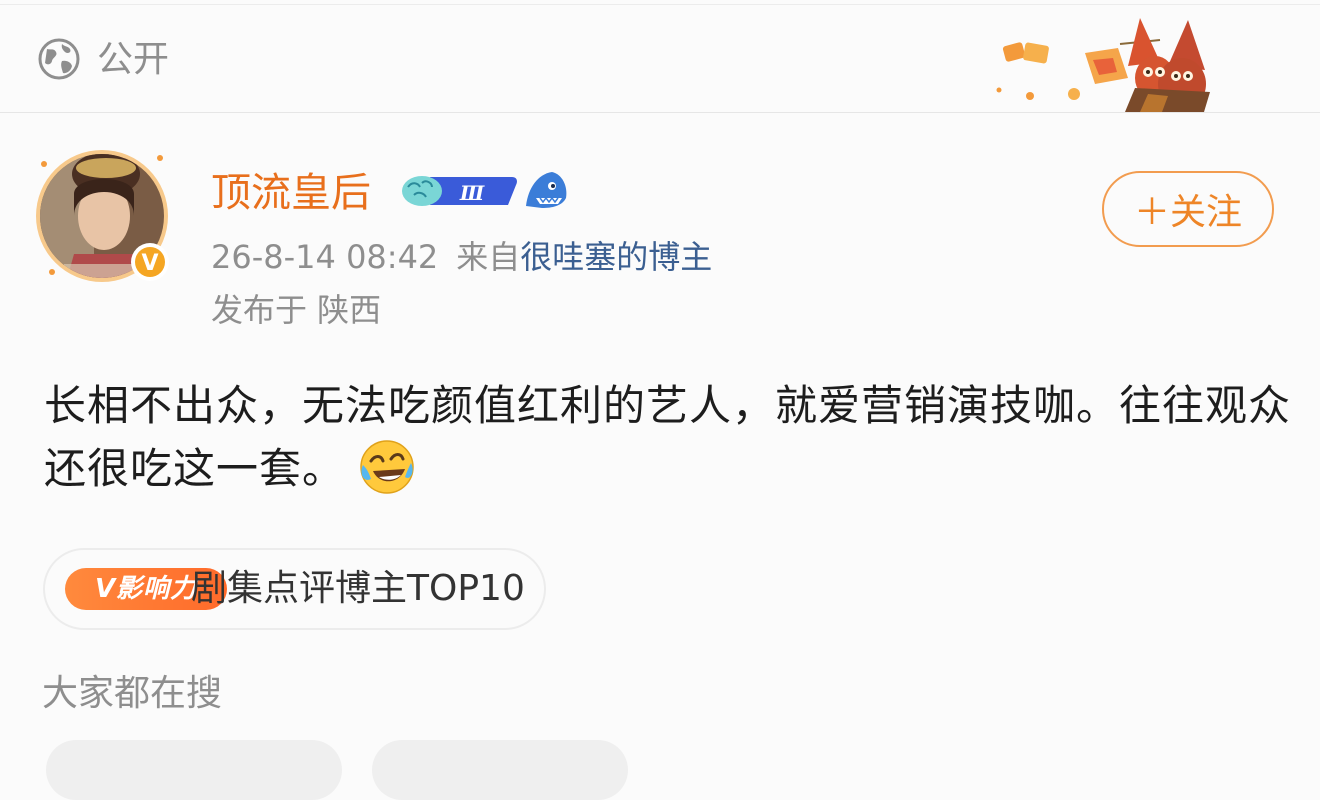 The width and height of the screenshot is (1320, 800). What do you see at coordinates (59, 59) in the screenshot?
I see `globe-icon` at bounding box center [59, 59].